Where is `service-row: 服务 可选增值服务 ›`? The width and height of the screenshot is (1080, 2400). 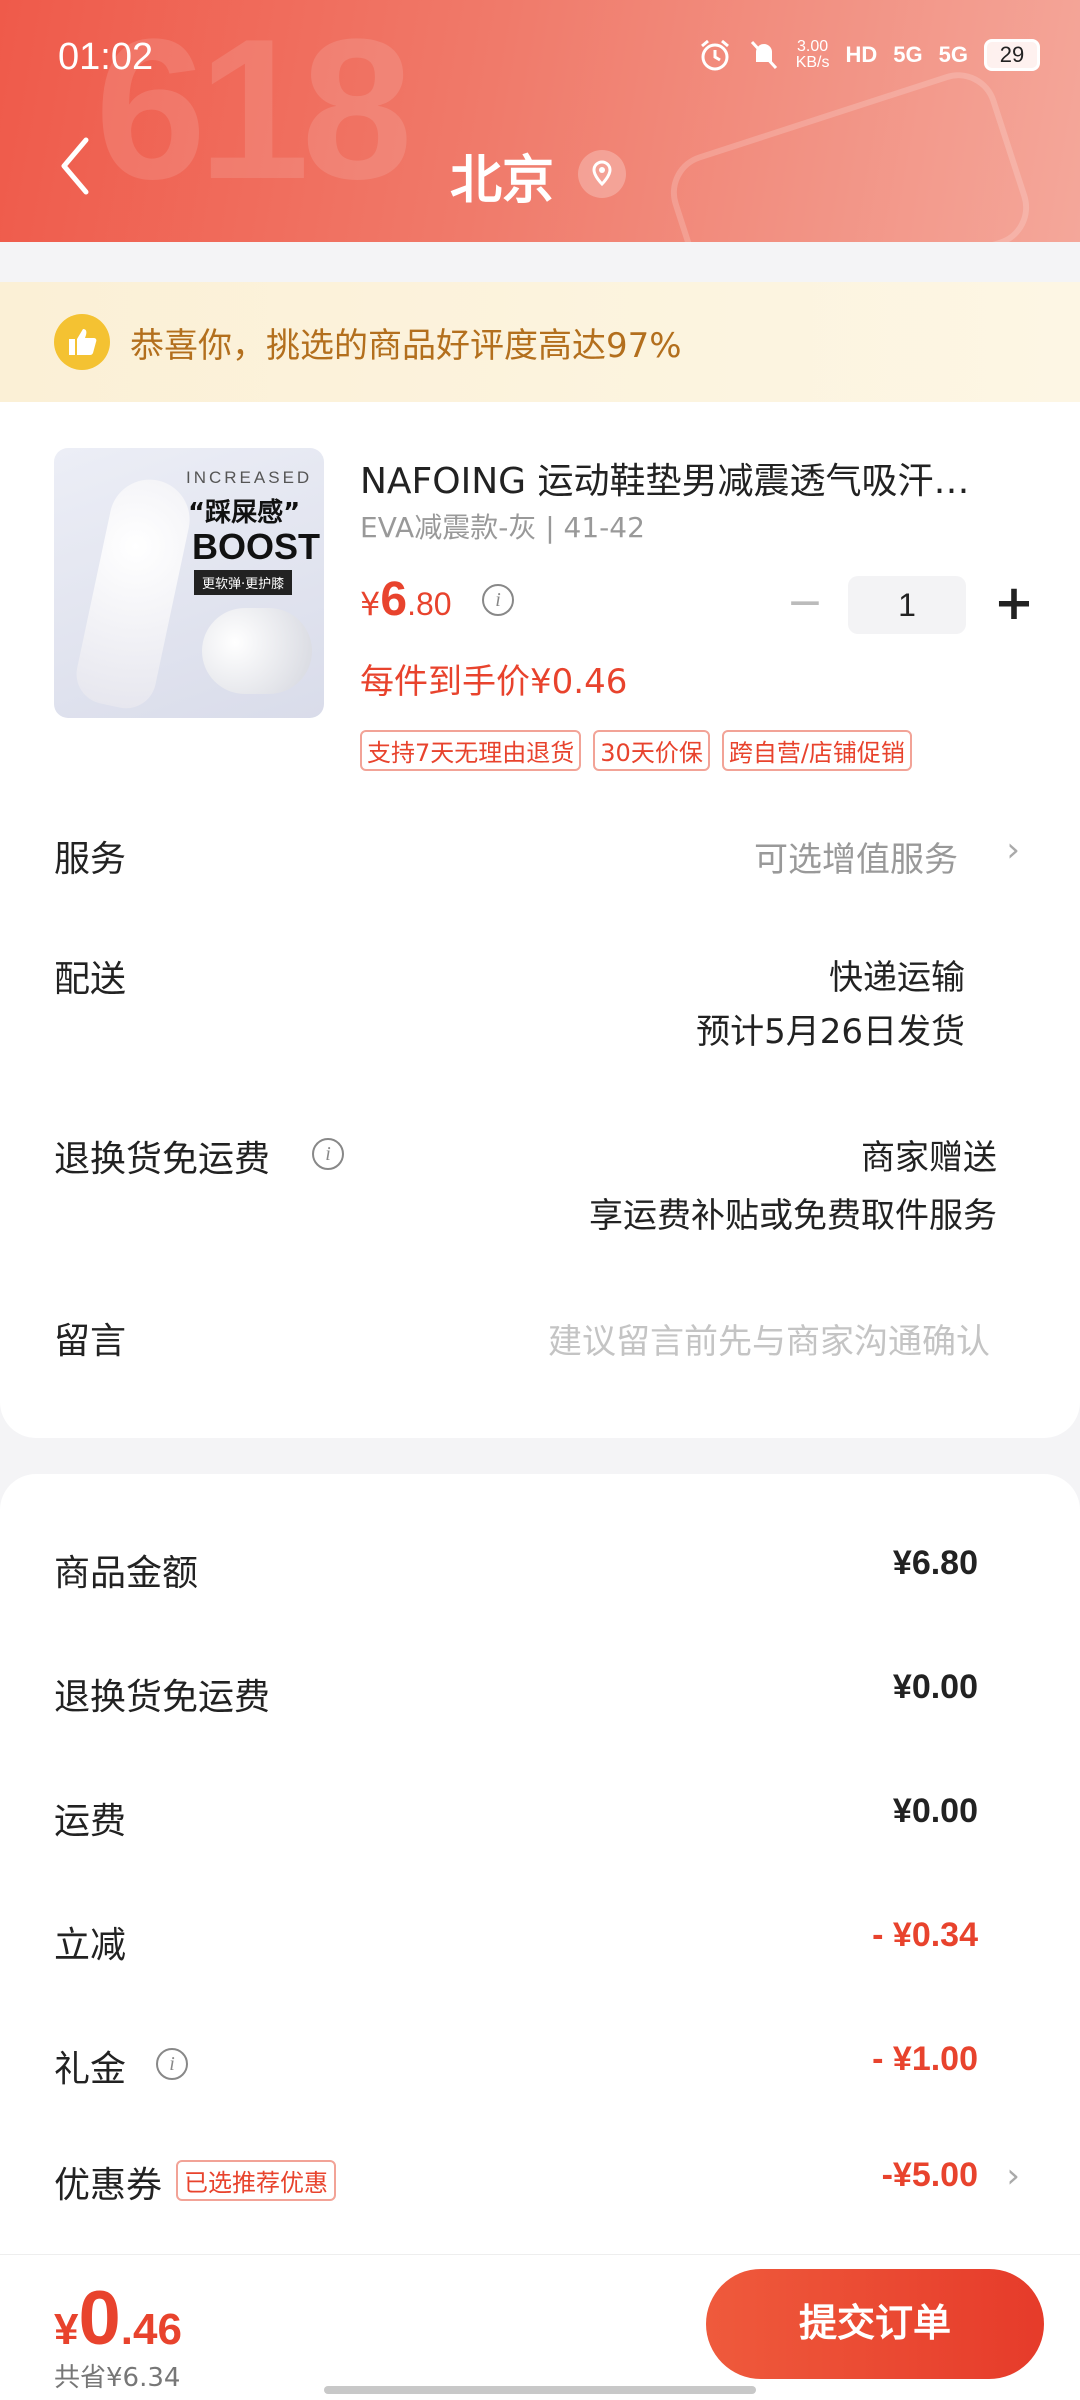
service-row: 服务 可选增值服务 › is located at coordinates (540, 860).